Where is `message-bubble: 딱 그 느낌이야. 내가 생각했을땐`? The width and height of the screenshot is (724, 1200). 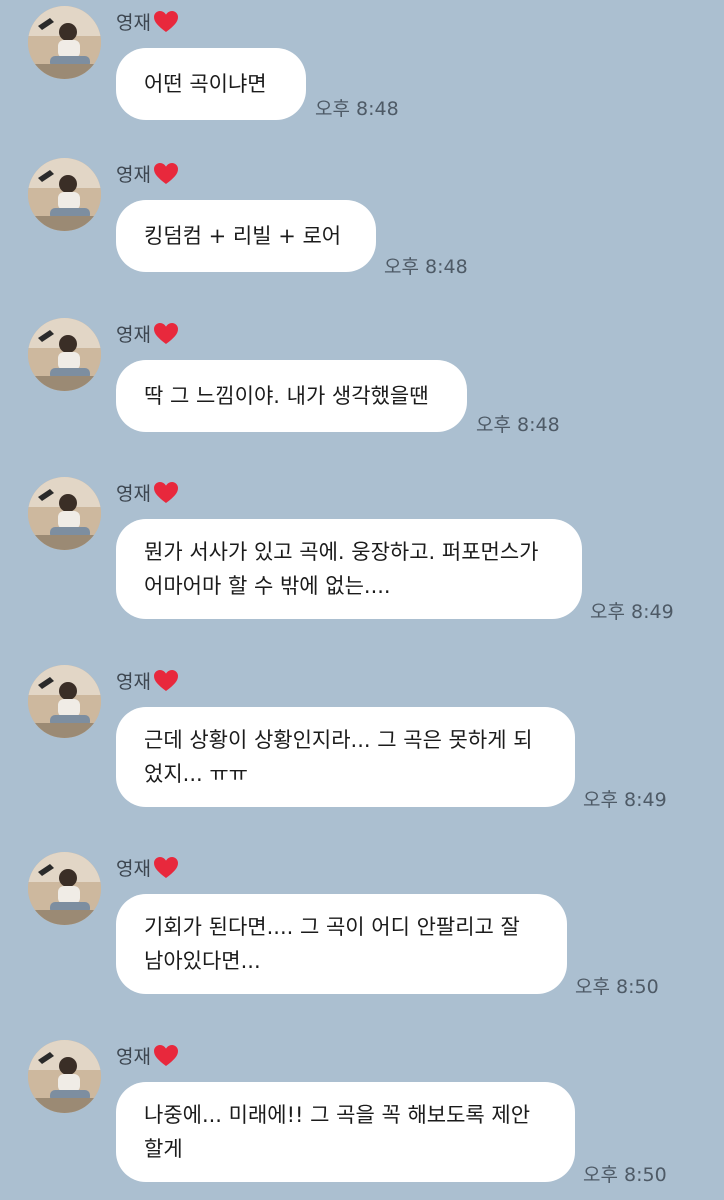 message-bubble: 딱 그 느낌이야. 내가 생각했을땐 is located at coordinates (291, 396).